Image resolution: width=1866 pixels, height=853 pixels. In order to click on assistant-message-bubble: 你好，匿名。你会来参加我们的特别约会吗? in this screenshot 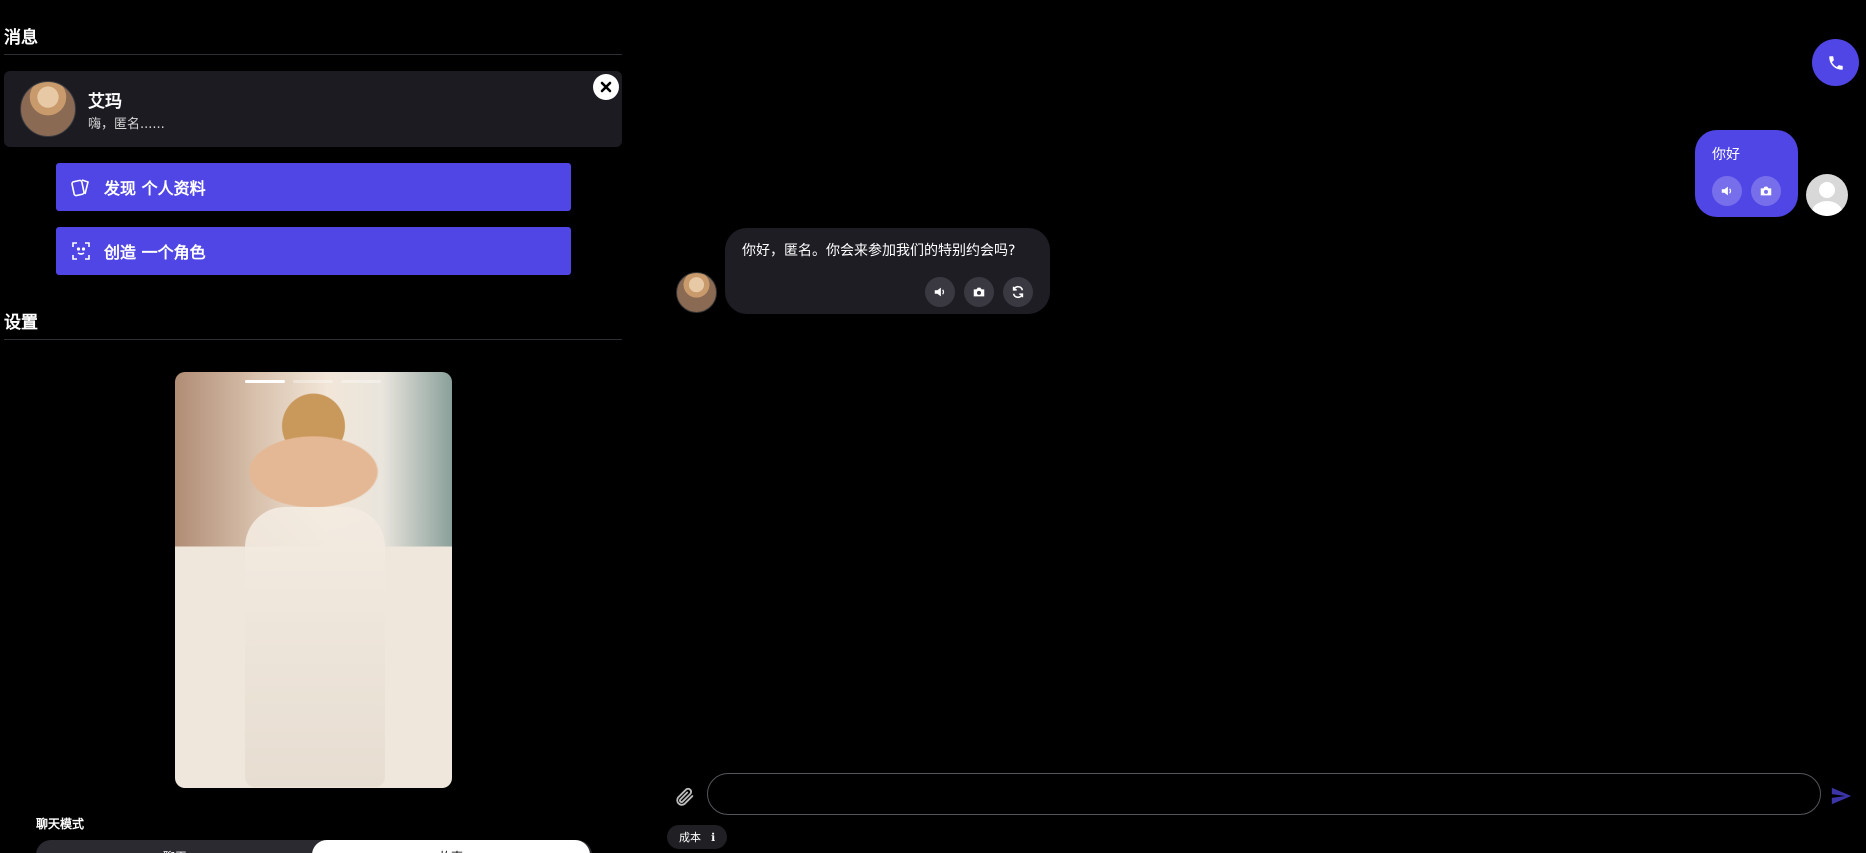, I will do `click(887, 271)`.